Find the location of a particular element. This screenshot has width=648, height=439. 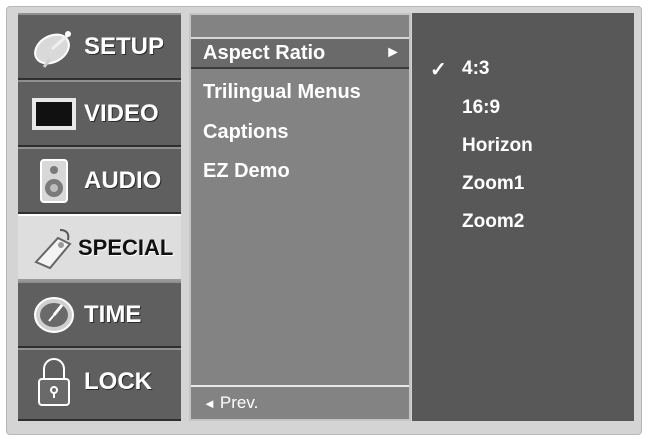

menu-item-special: SPECIAL is located at coordinates (99, 247).